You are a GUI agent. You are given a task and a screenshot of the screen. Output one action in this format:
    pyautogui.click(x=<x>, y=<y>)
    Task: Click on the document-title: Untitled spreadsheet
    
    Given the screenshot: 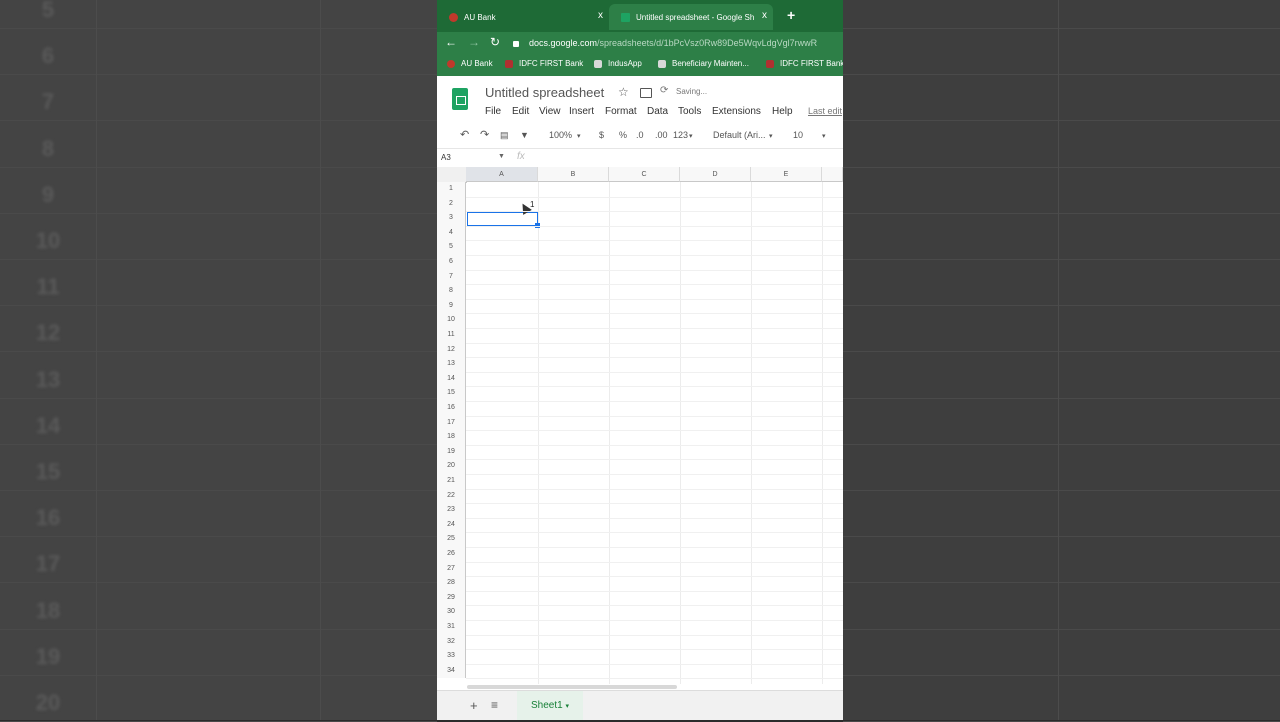 What is the action you would take?
    pyautogui.click(x=544, y=92)
    